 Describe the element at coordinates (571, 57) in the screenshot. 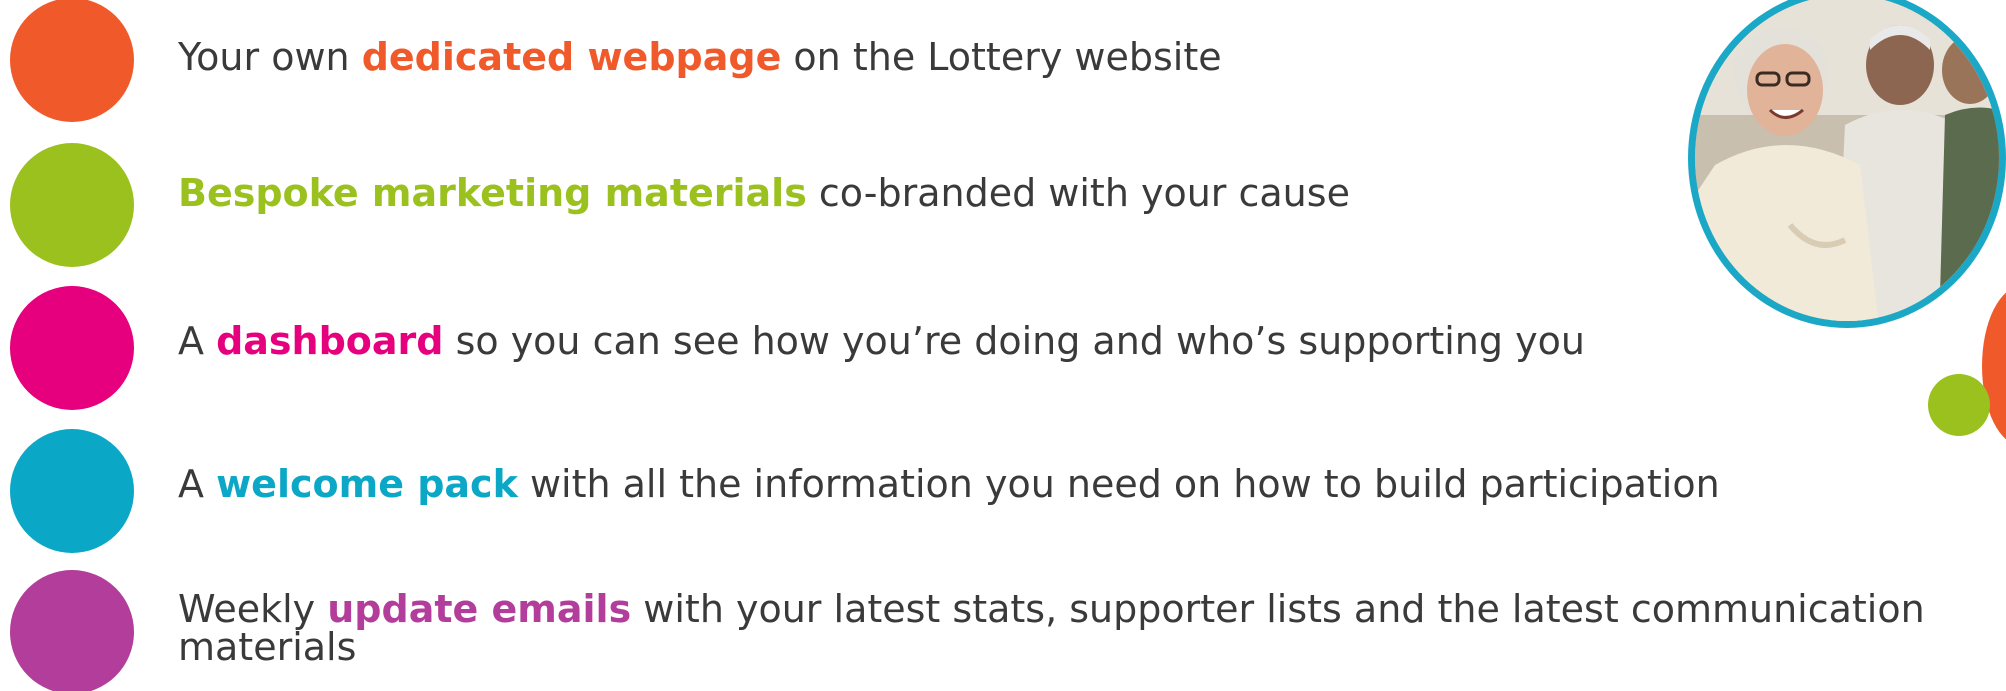

I see `feature-1-highlight: dedicated webpage` at that location.